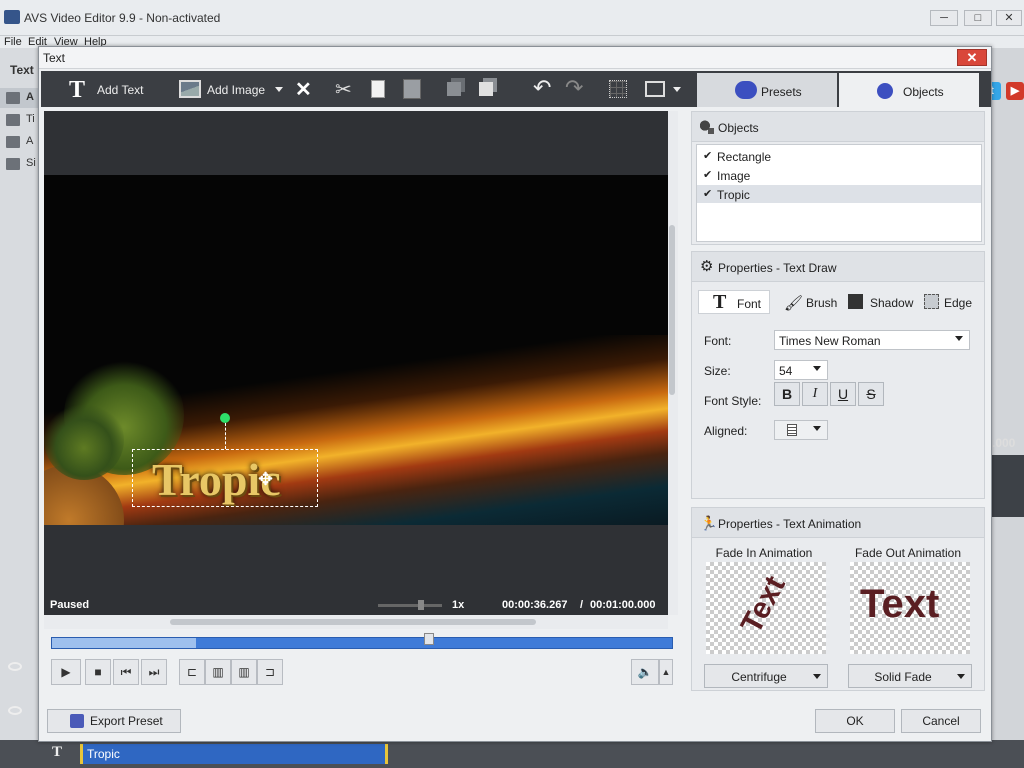 The height and width of the screenshot is (768, 1024). I want to click on copy-button, so click(379, 89).